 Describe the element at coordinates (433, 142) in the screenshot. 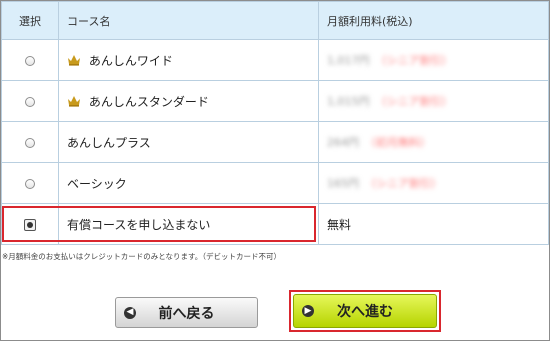

I see `fee-cell: 264円 （初月無料）` at that location.